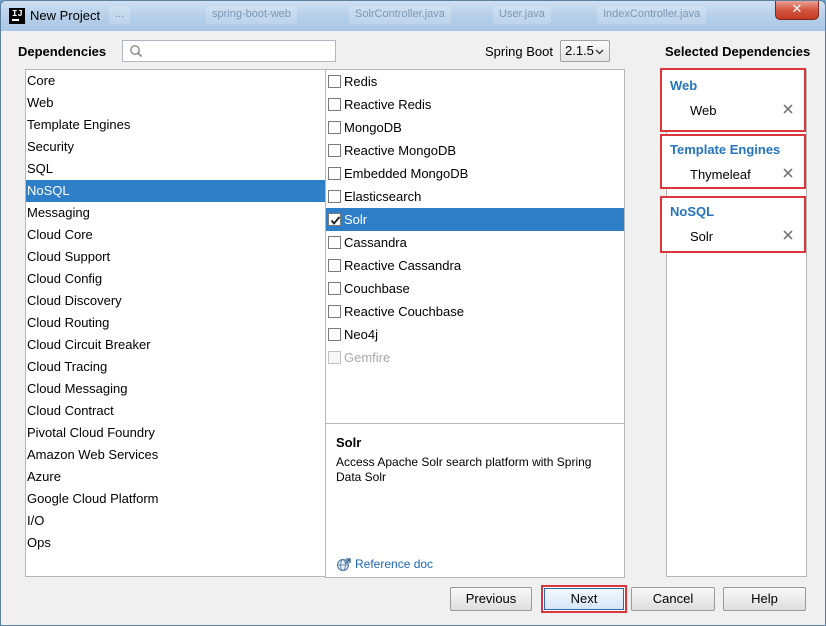 The image size is (826, 626). I want to click on dependency-label: Redis, so click(361, 81).